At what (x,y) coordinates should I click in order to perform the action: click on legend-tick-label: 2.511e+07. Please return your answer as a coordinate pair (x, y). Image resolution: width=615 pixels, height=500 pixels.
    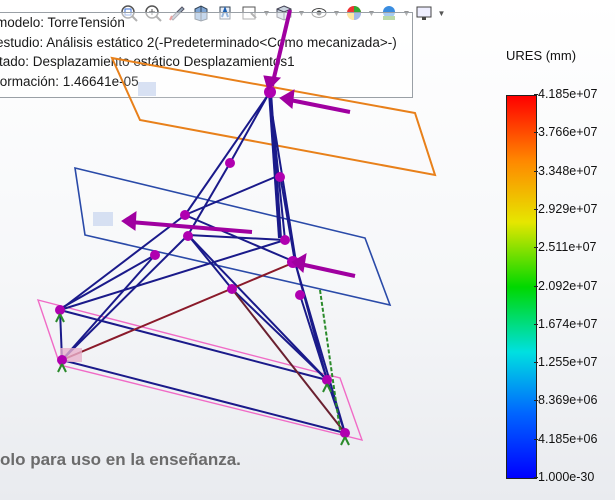
    Looking at the image, I should click on (565, 247).